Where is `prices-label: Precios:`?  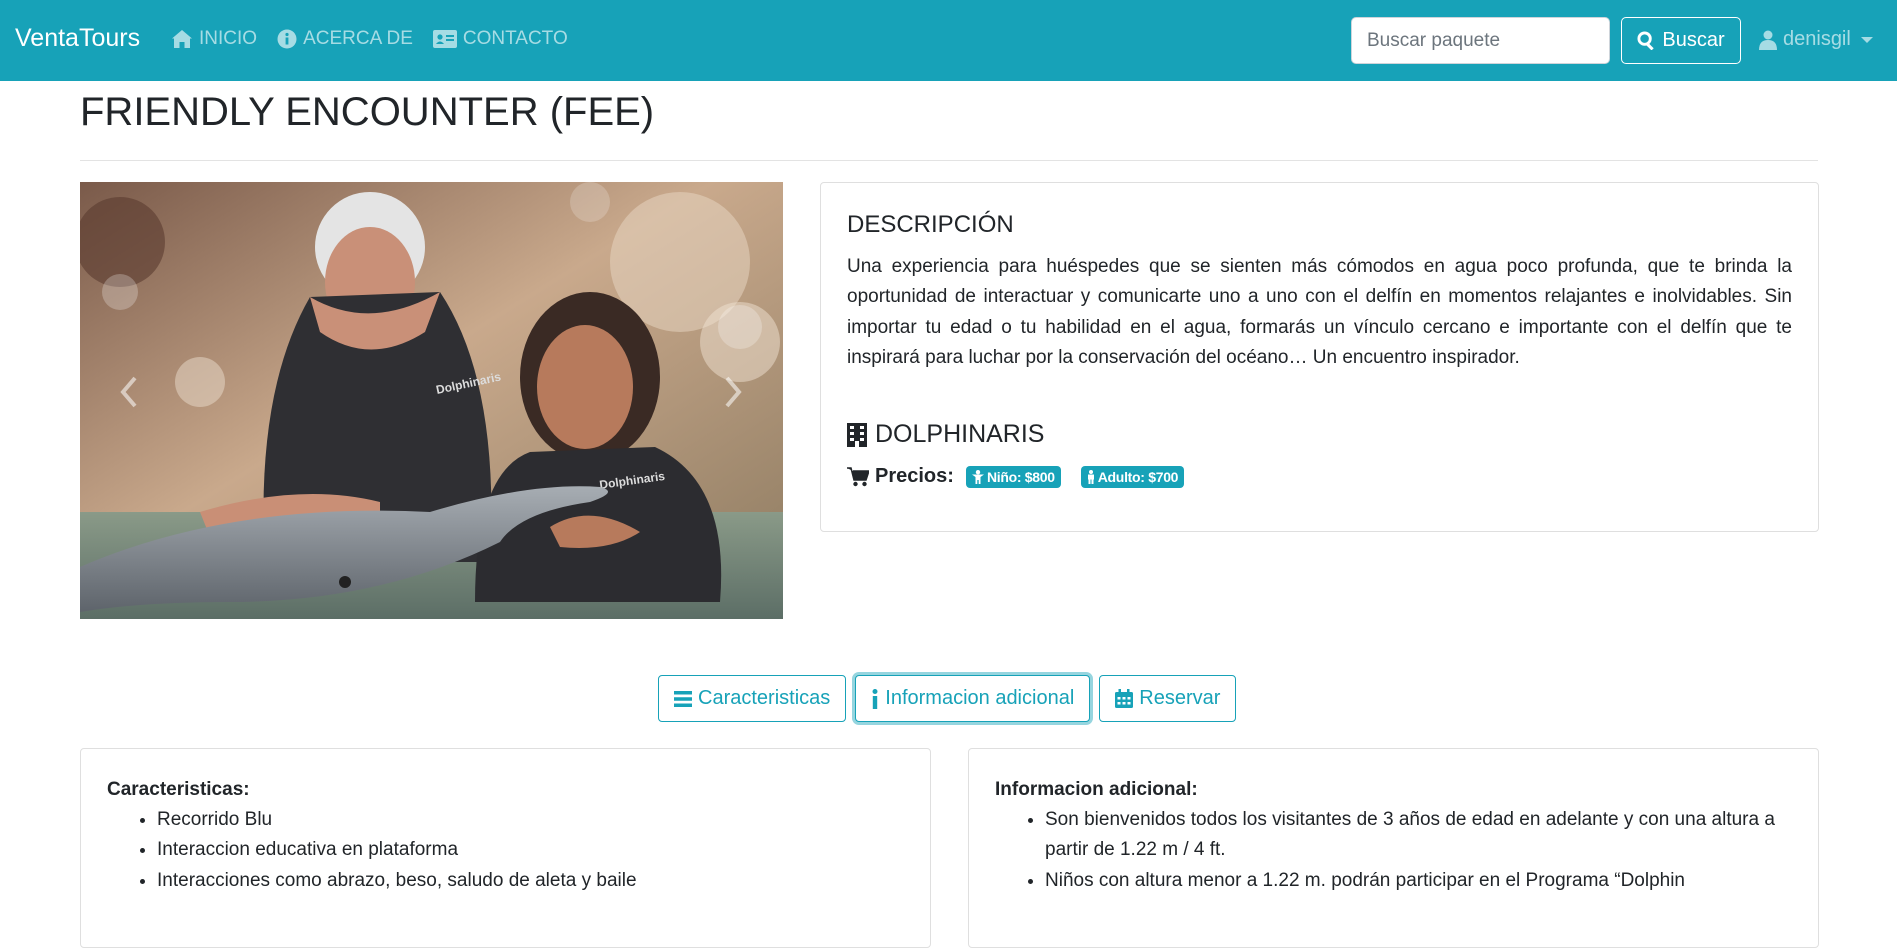 prices-label: Precios: is located at coordinates (914, 476).